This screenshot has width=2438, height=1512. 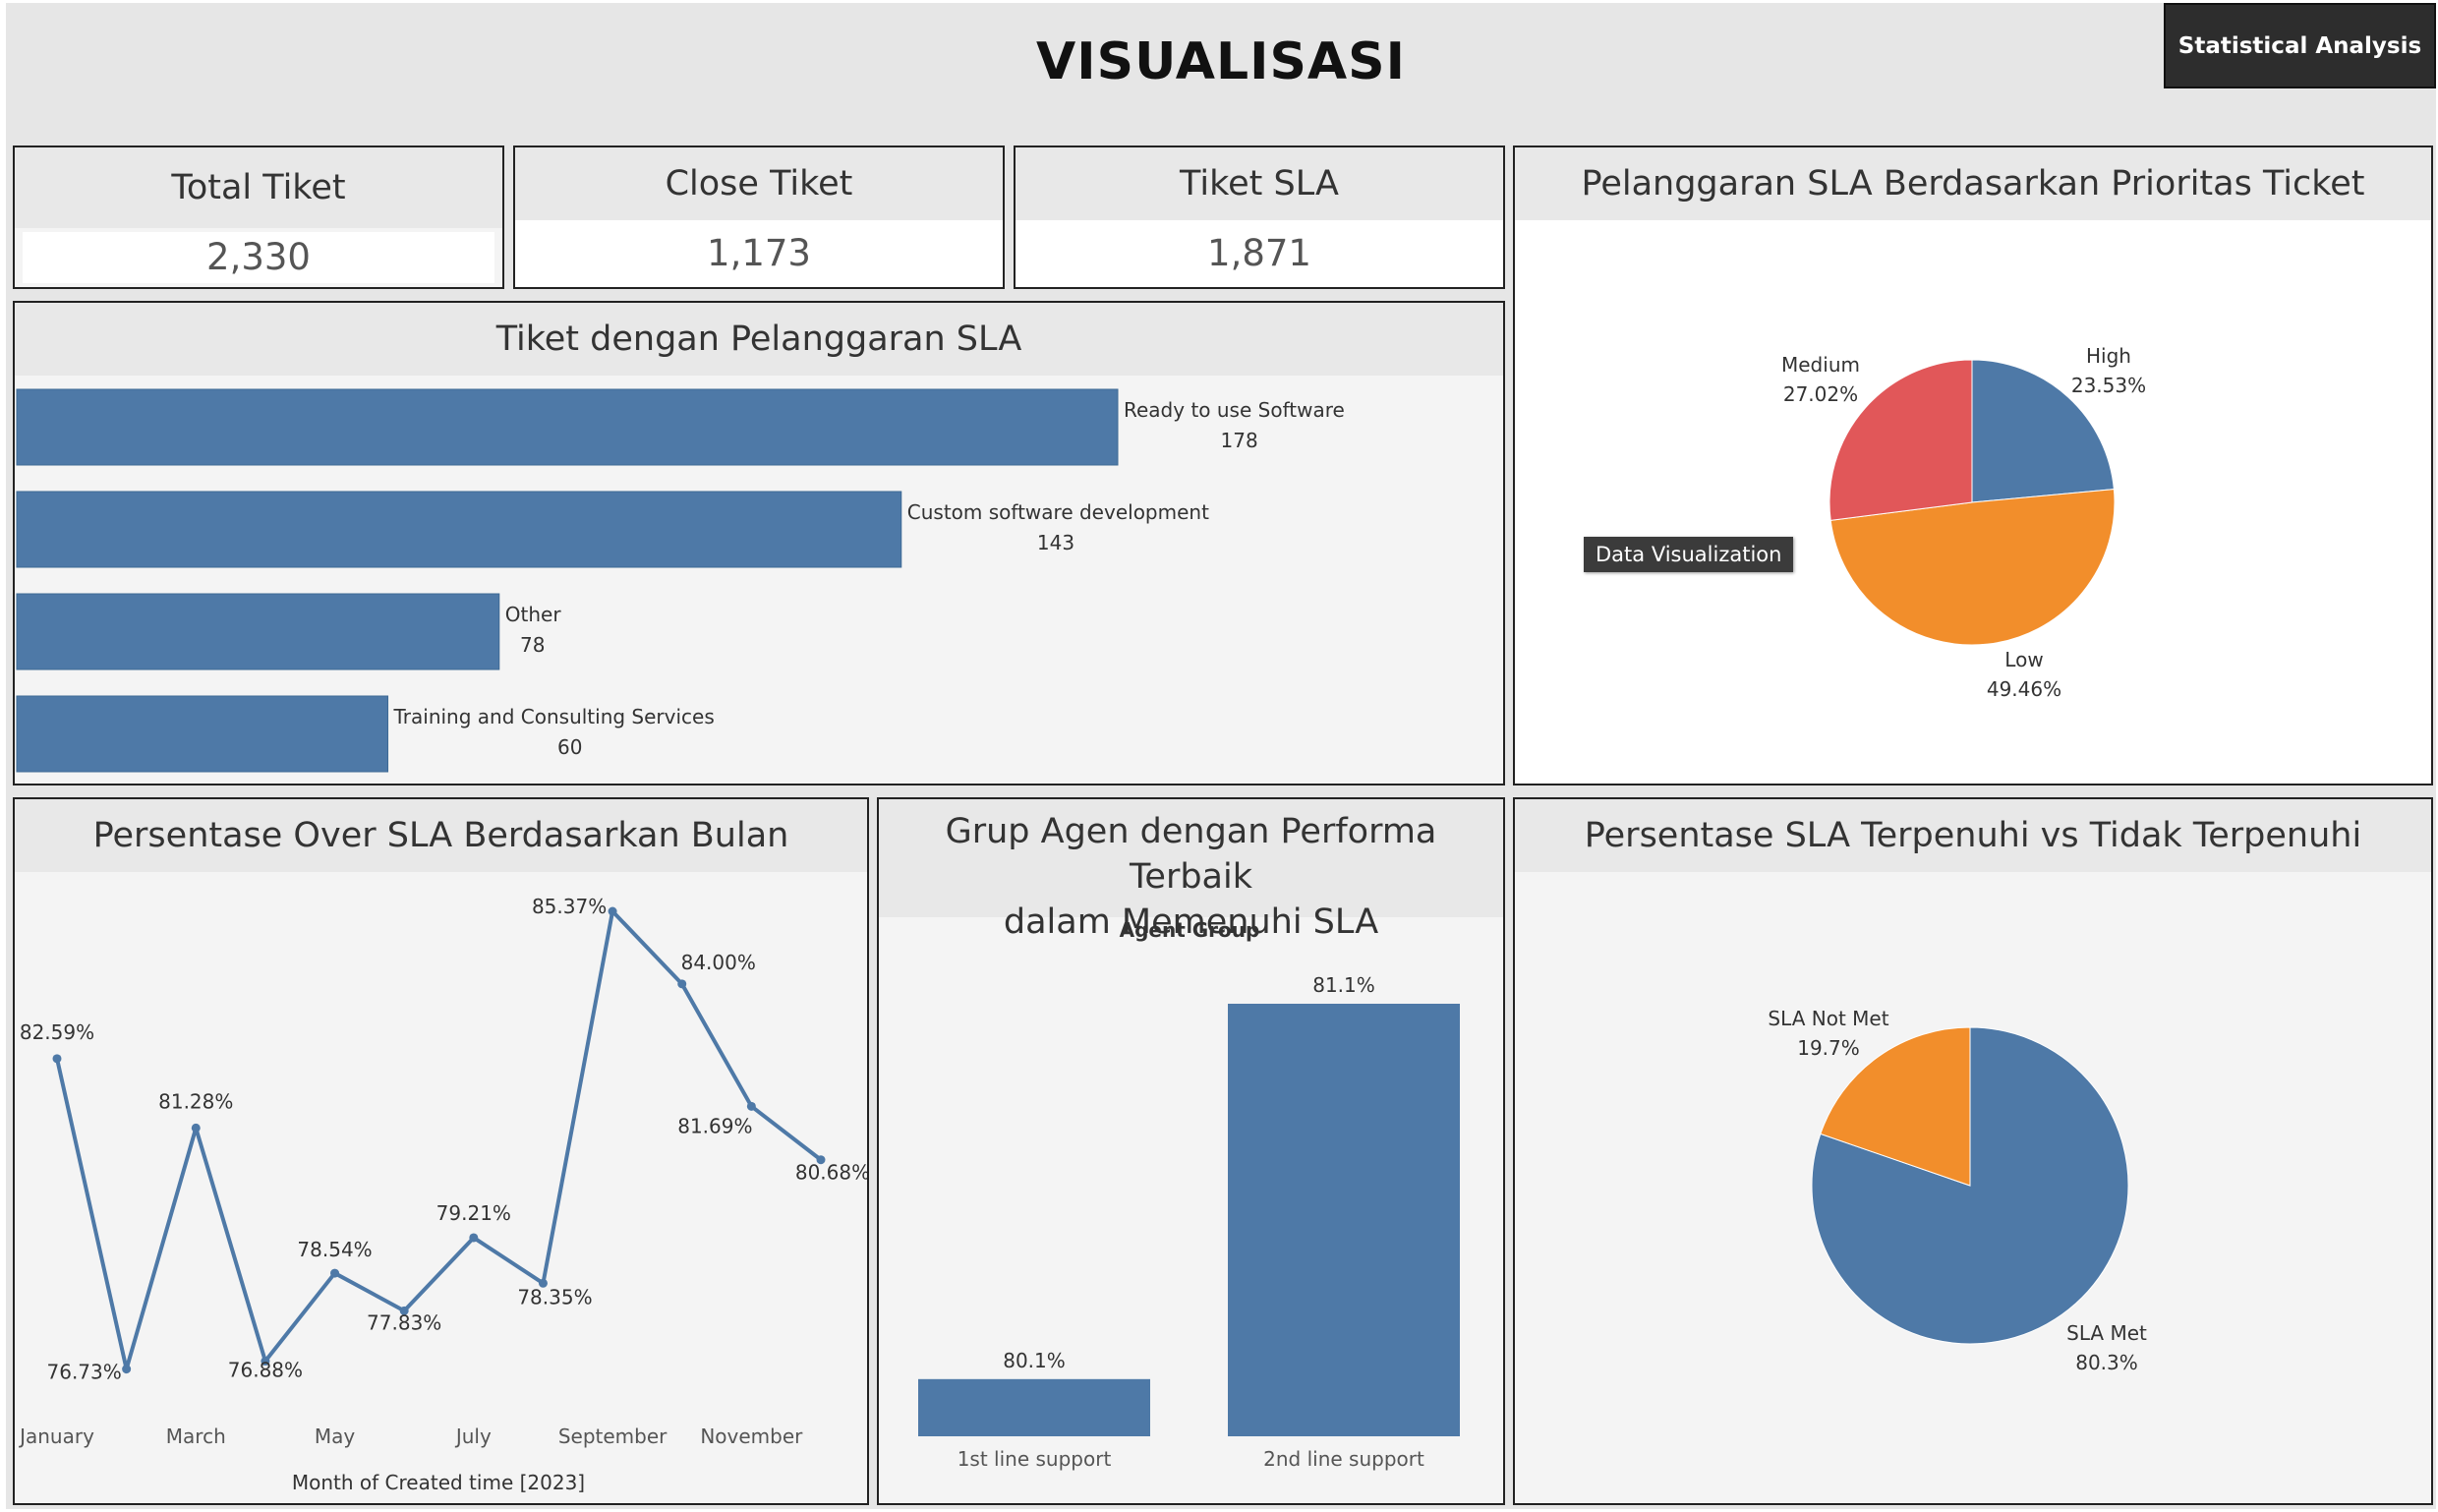 What do you see at coordinates (1234, 410) in the screenshot?
I see `bar-category-label: Ready to use Software` at bounding box center [1234, 410].